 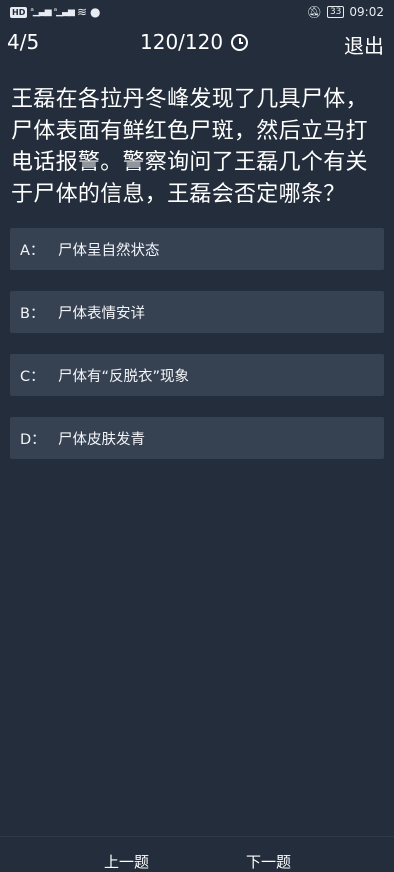 What do you see at coordinates (335, 12) in the screenshot?
I see `battery-icon: 33` at bounding box center [335, 12].